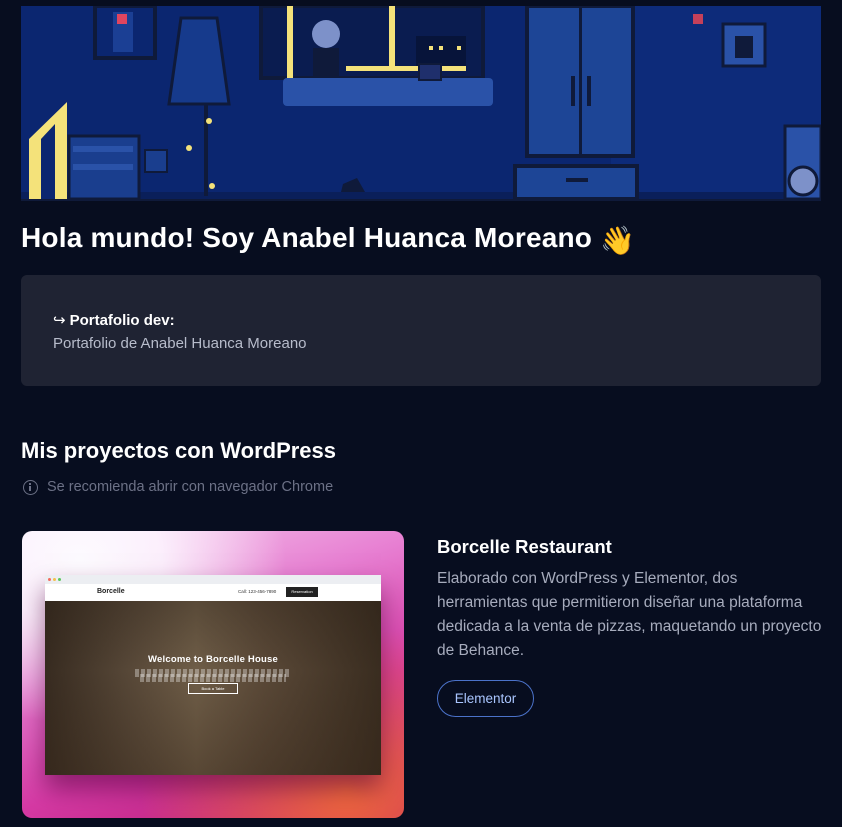 The width and height of the screenshot is (842, 827). Describe the element at coordinates (179, 450) in the screenshot. I see `projects-section-title: Mis proyectos con WordPress` at that location.